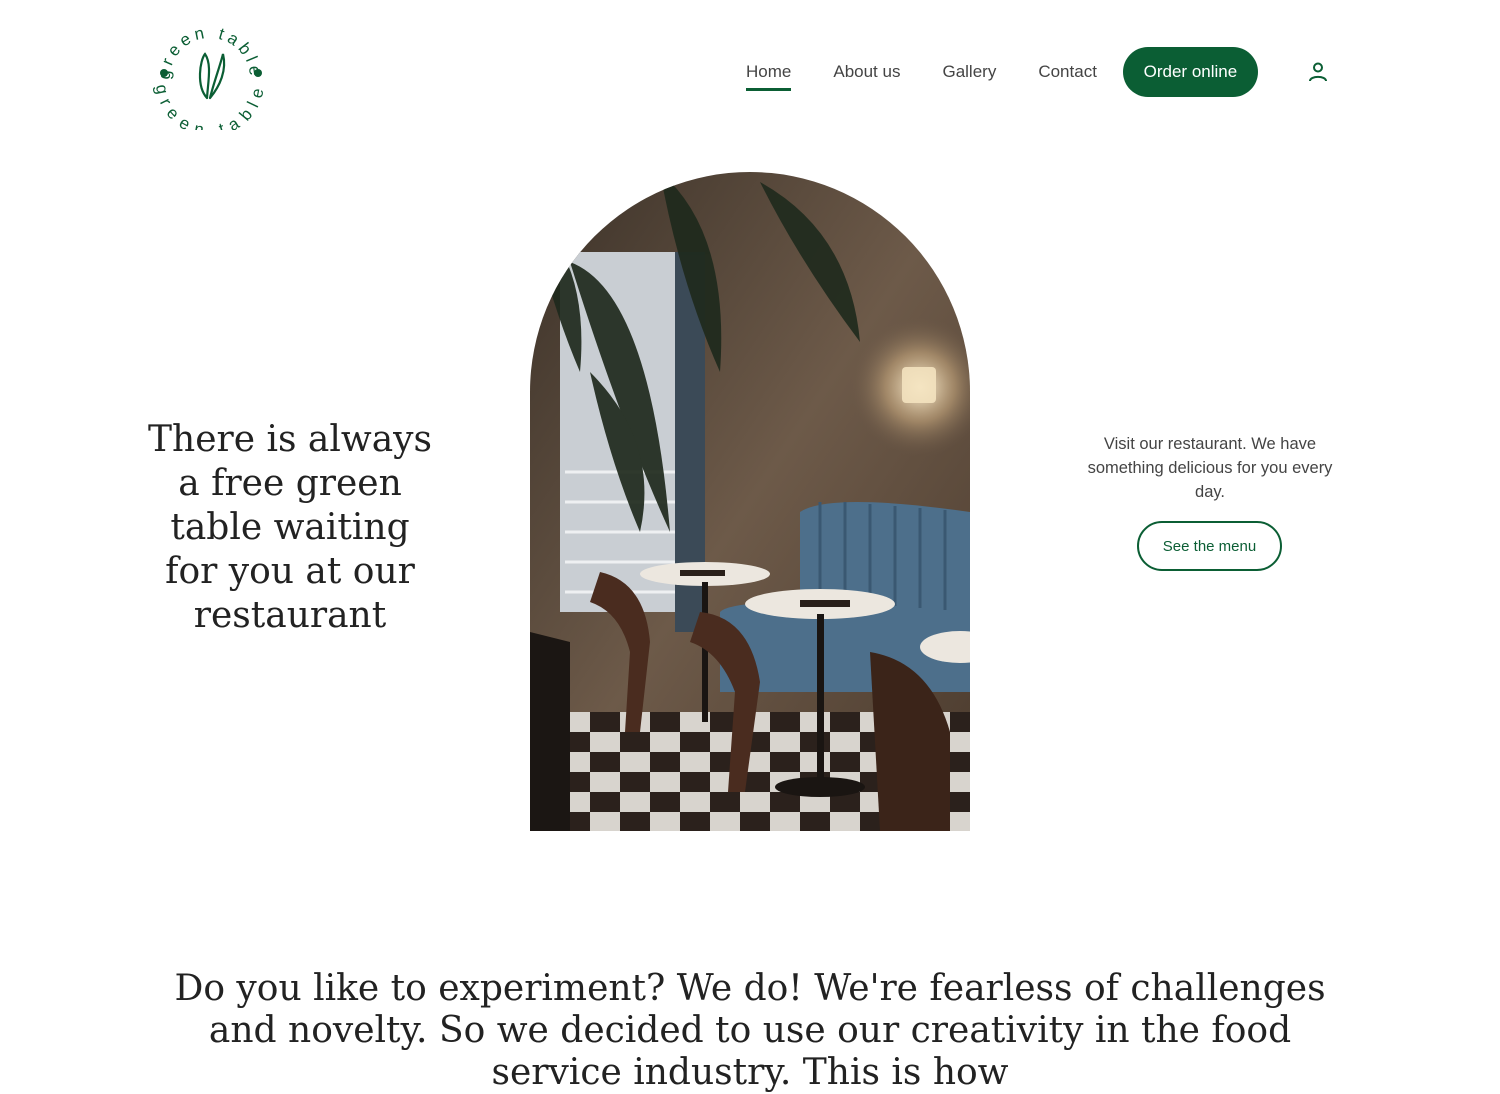 The width and height of the screenshot is (1500, 1094). What do you see at coordinates (769, 73) in the screenshot?
I see `nav-home: Home` at bounding box center [769, 73].